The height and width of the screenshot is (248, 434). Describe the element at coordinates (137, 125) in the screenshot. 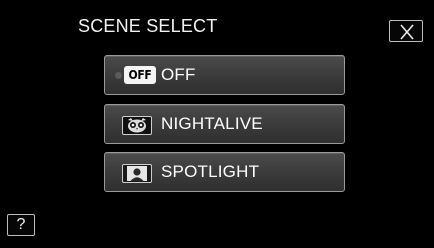

I see `owl-icon` at that location.